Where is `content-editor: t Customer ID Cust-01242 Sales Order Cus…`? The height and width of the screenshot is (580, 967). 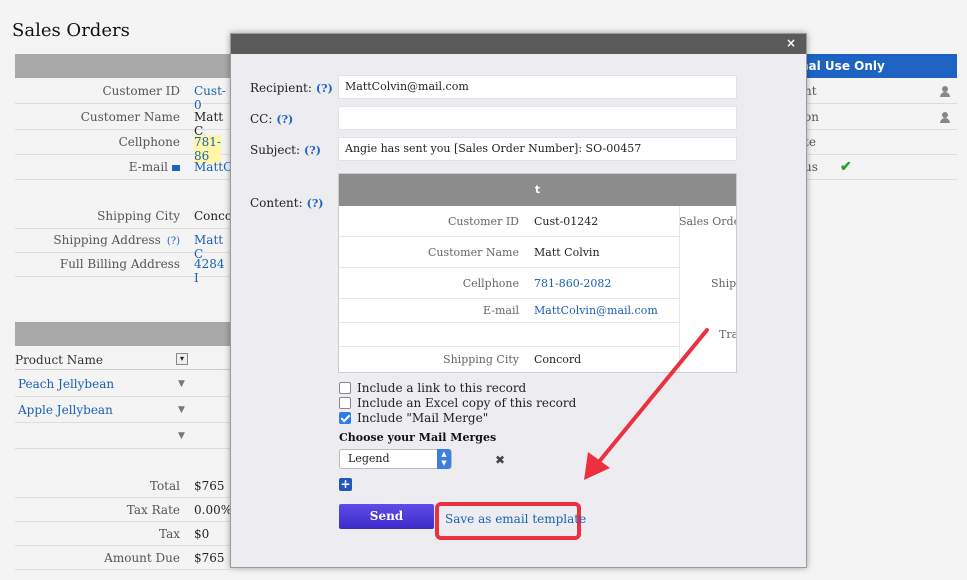
content-editor: t Customer ID Cust-01242 Sales Order Cus… is located at coordinates (537, 273).